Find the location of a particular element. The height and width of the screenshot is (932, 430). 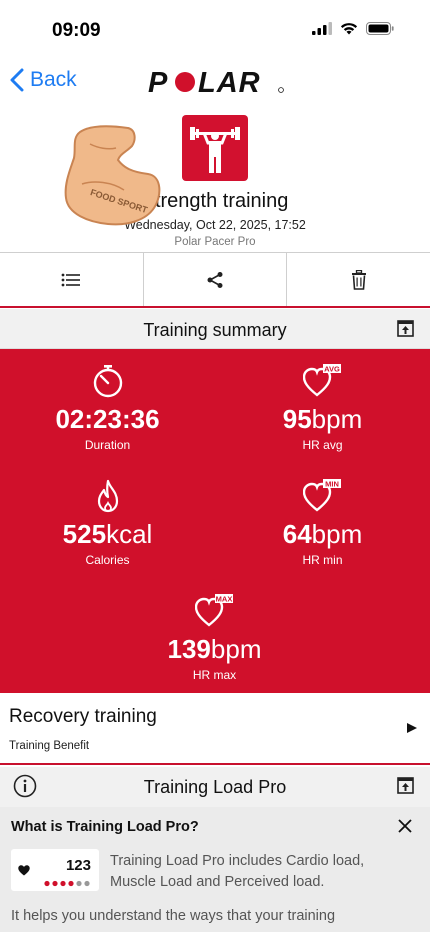

hr-avg-unit: bpm is located at coordinates (337, 419).